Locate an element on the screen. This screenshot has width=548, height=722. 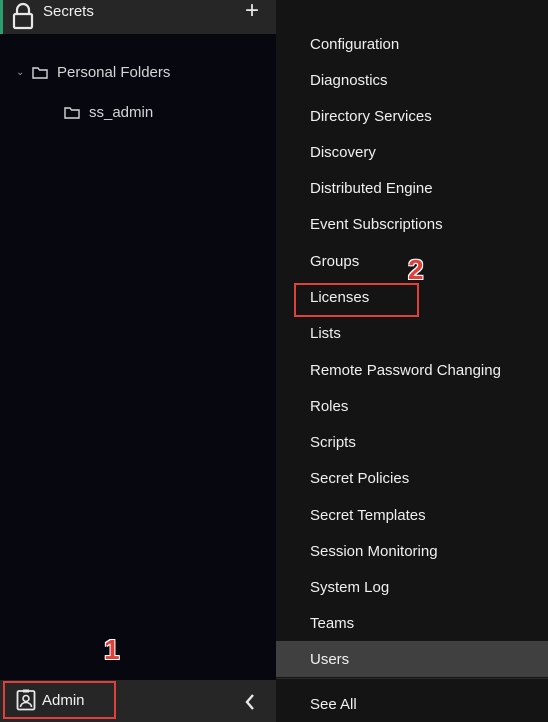
sidebar-footer: Admin is located at coordinates (138, 701).